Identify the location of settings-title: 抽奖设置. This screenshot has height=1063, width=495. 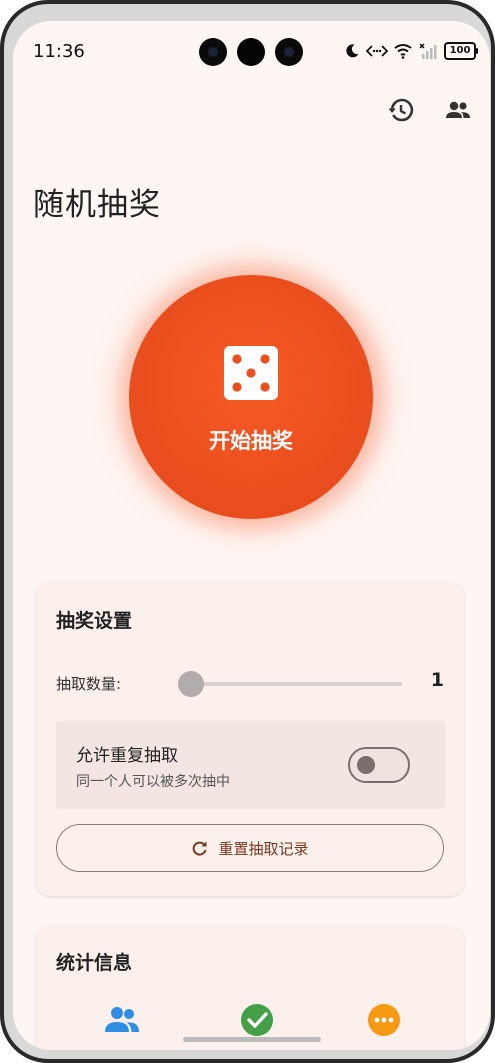
(94, 621).